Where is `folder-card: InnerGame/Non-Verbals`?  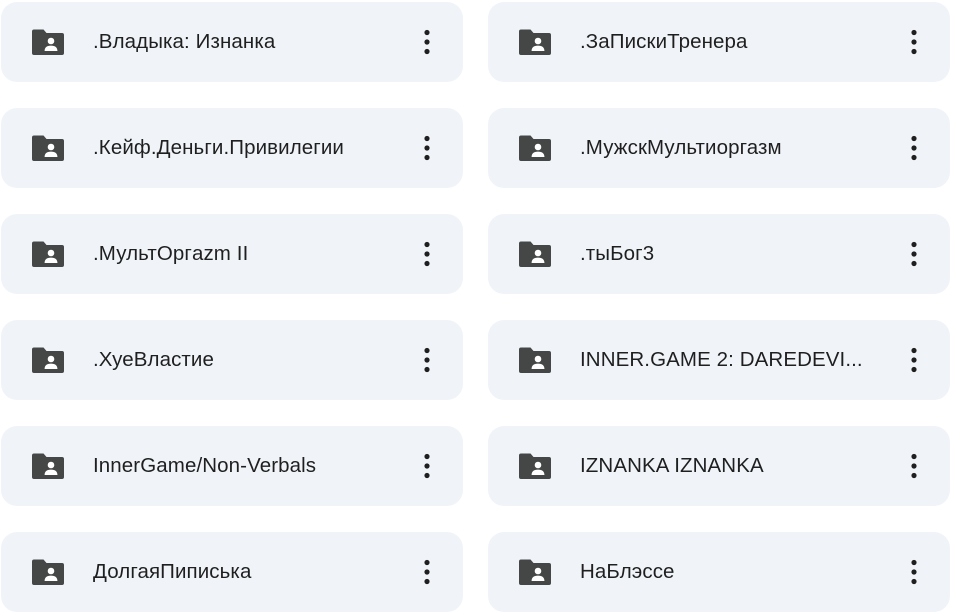 folder-card: InnerGame/Non-Verbals is located at coordinates (232, 466).